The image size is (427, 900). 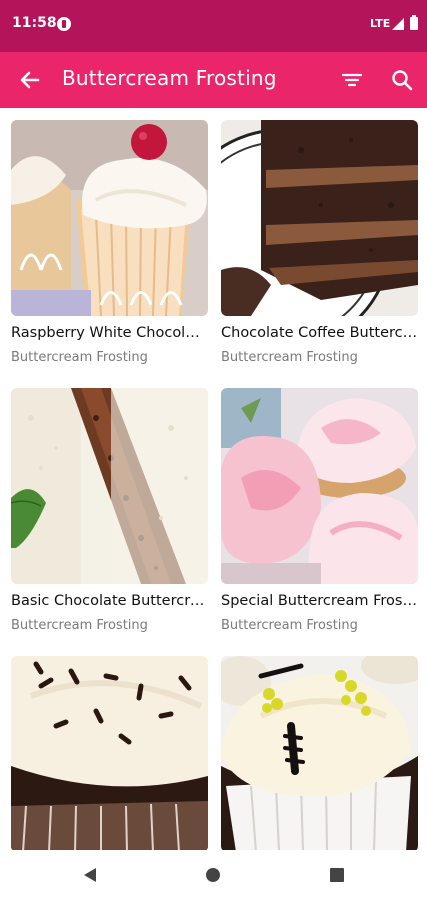 What do you see at coordinates (414, 22) in the screenshot?
I see `battery-icon` at bounding box center [414, 22].